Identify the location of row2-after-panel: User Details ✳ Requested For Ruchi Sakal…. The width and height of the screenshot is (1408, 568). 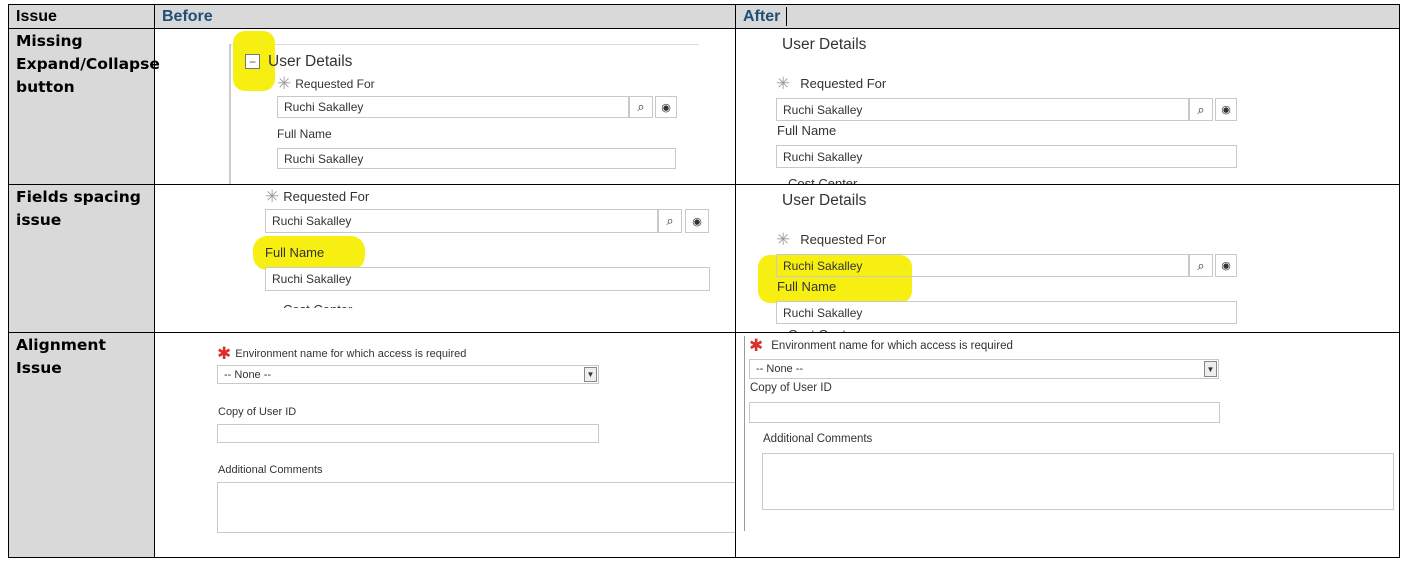
(1067, 258).